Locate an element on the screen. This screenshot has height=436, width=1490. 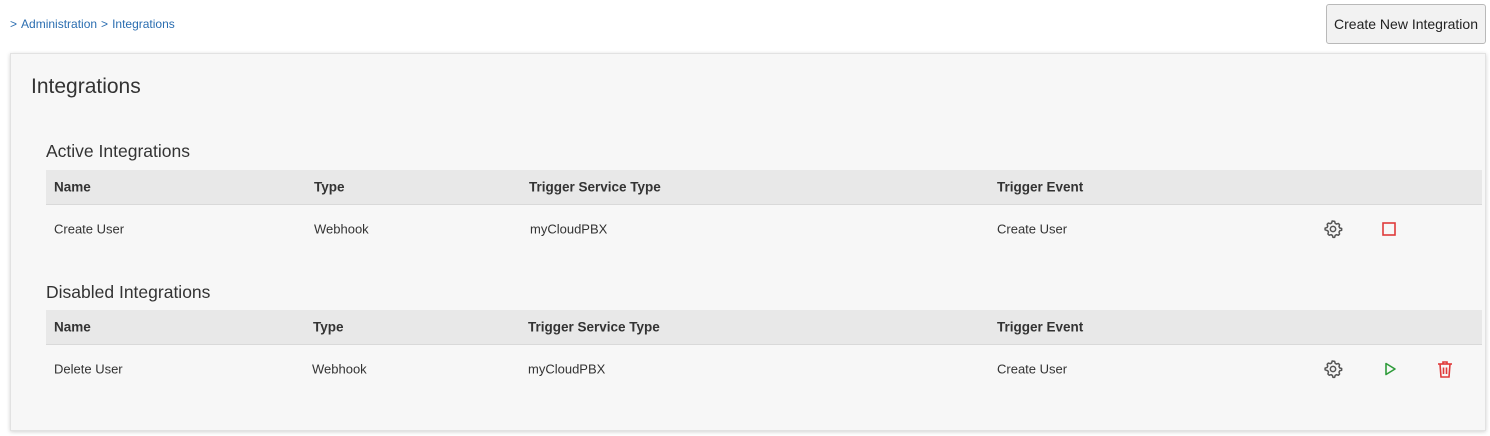
row-name: Create User is located at coordinates (89, 229).